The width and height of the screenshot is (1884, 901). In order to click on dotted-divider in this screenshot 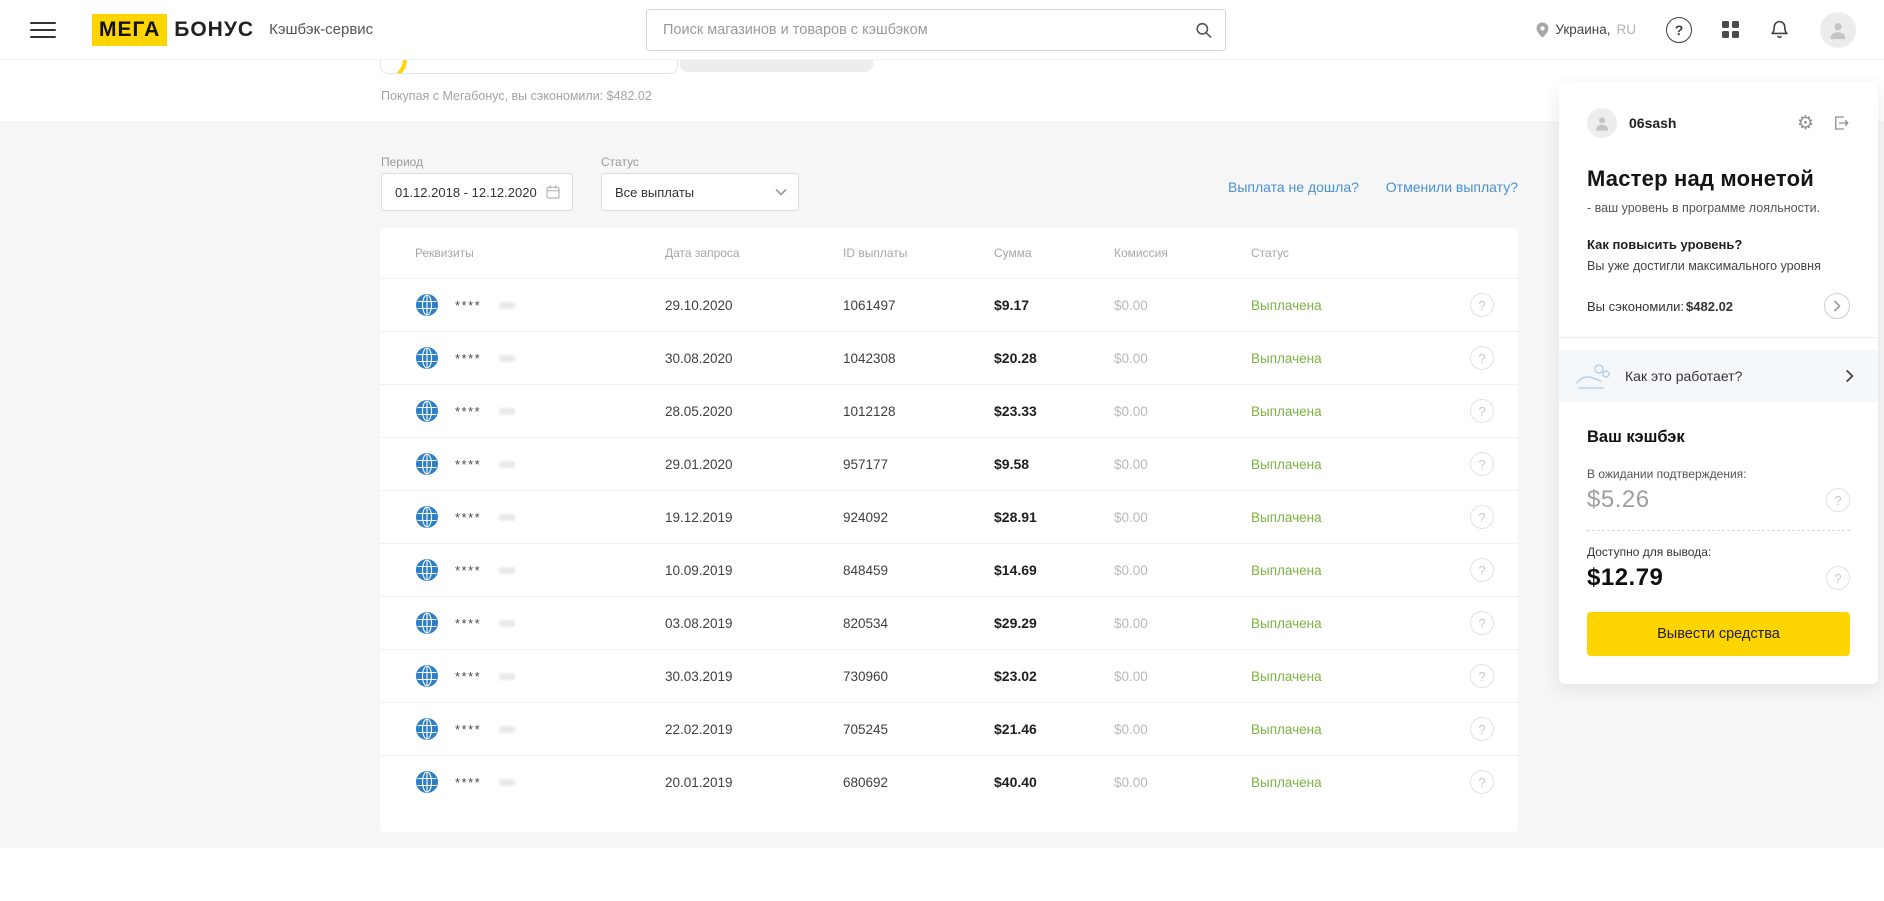, I will do `click(1718, 530)`.